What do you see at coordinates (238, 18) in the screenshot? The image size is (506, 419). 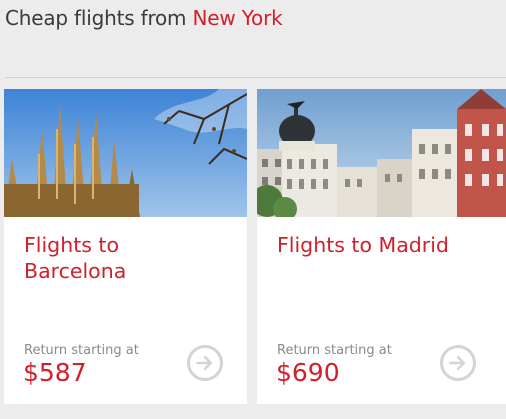 I see `origin-city: New York` at bounding box center [238, 18].